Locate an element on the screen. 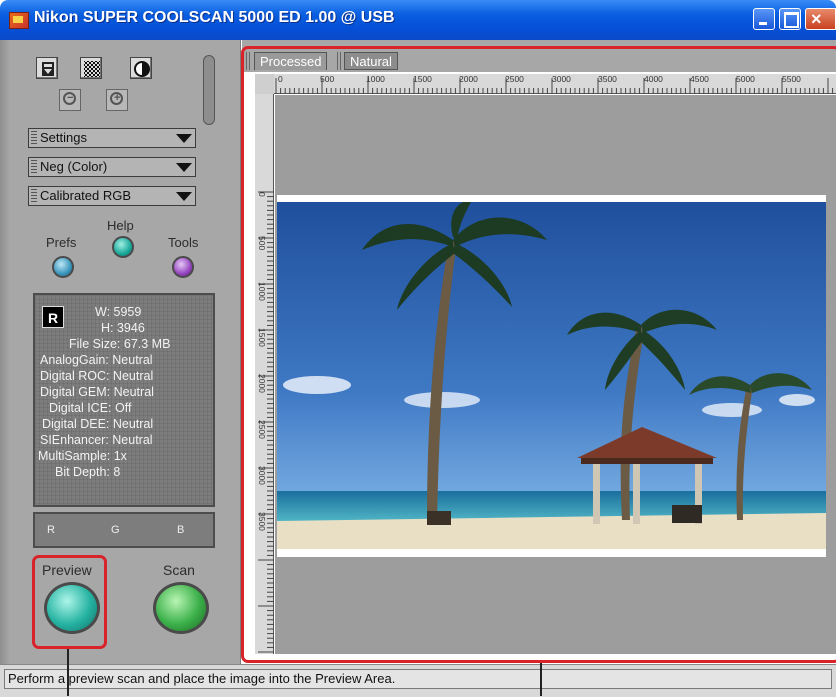  contrast-icon is located at coordinates (141, 68).